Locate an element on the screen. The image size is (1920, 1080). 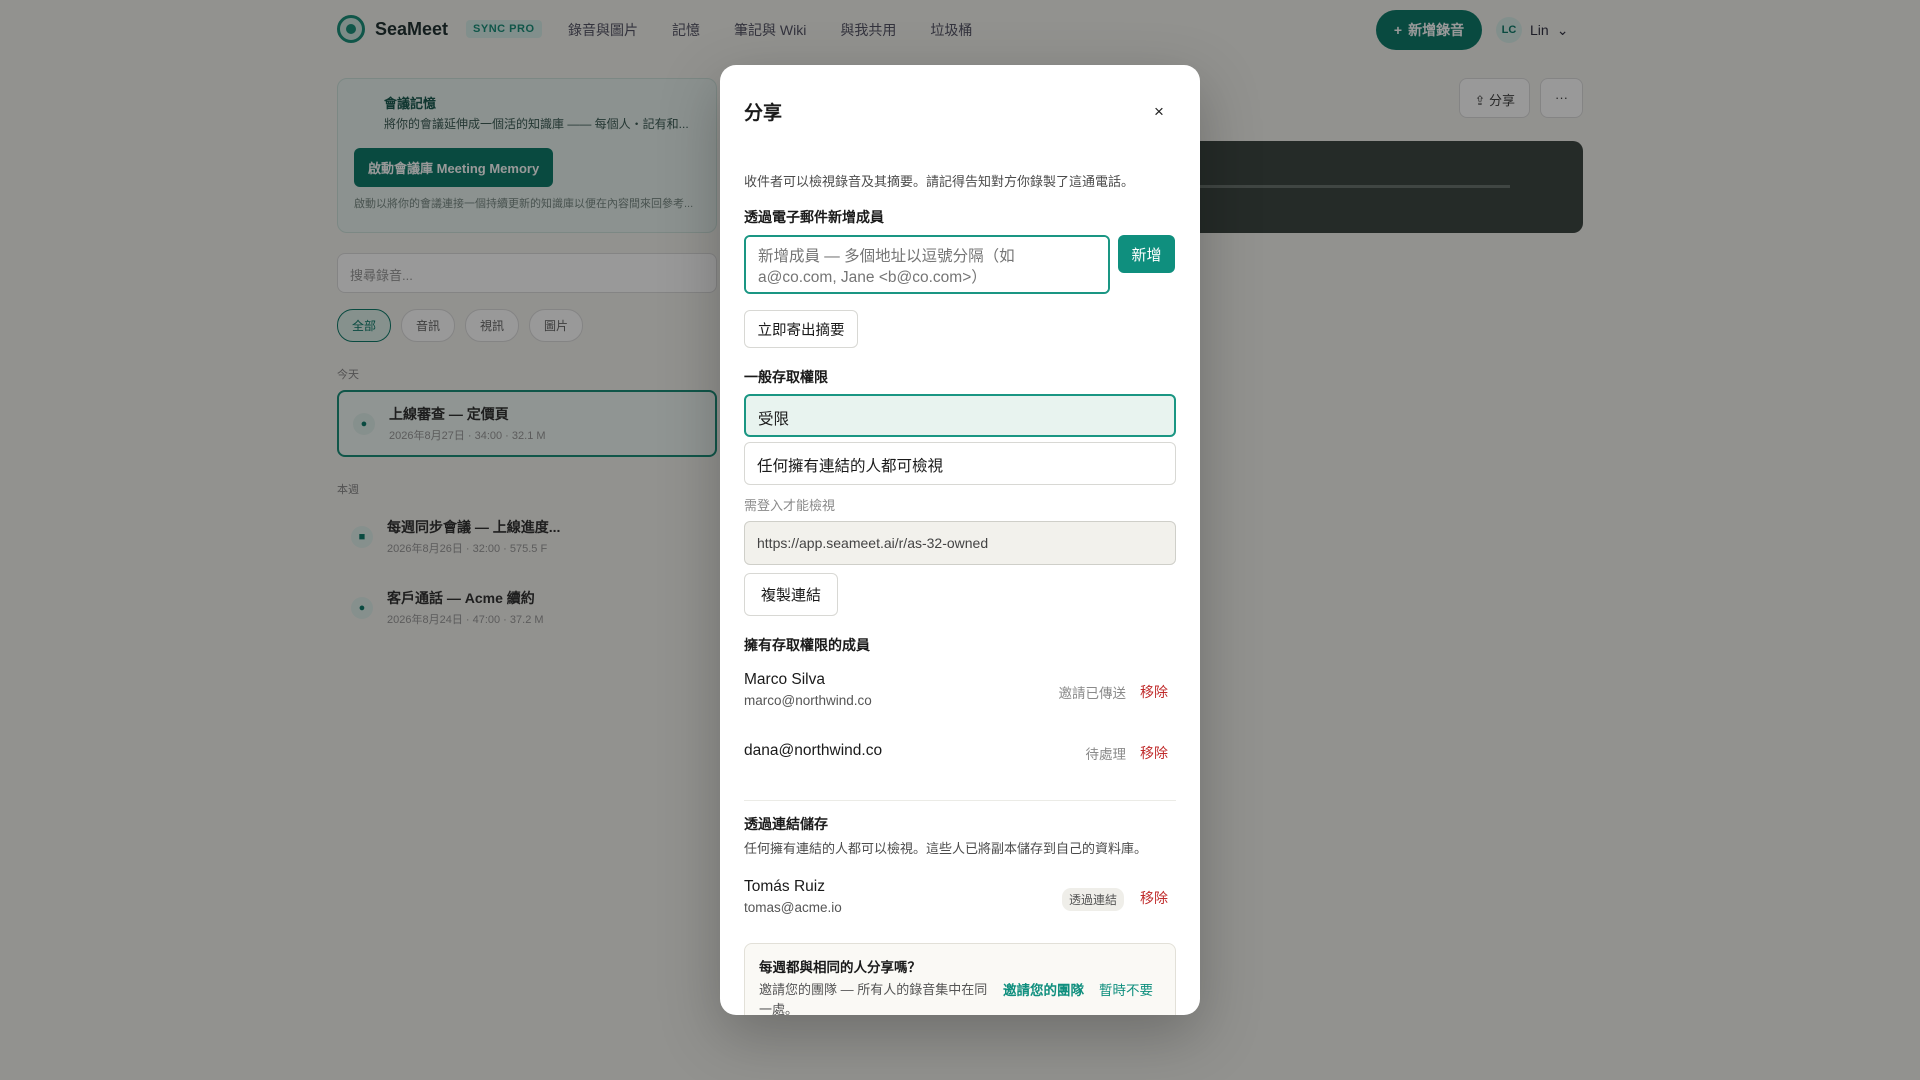
not-now-button: 暫時不要 is located at coordinates (1126, 989).